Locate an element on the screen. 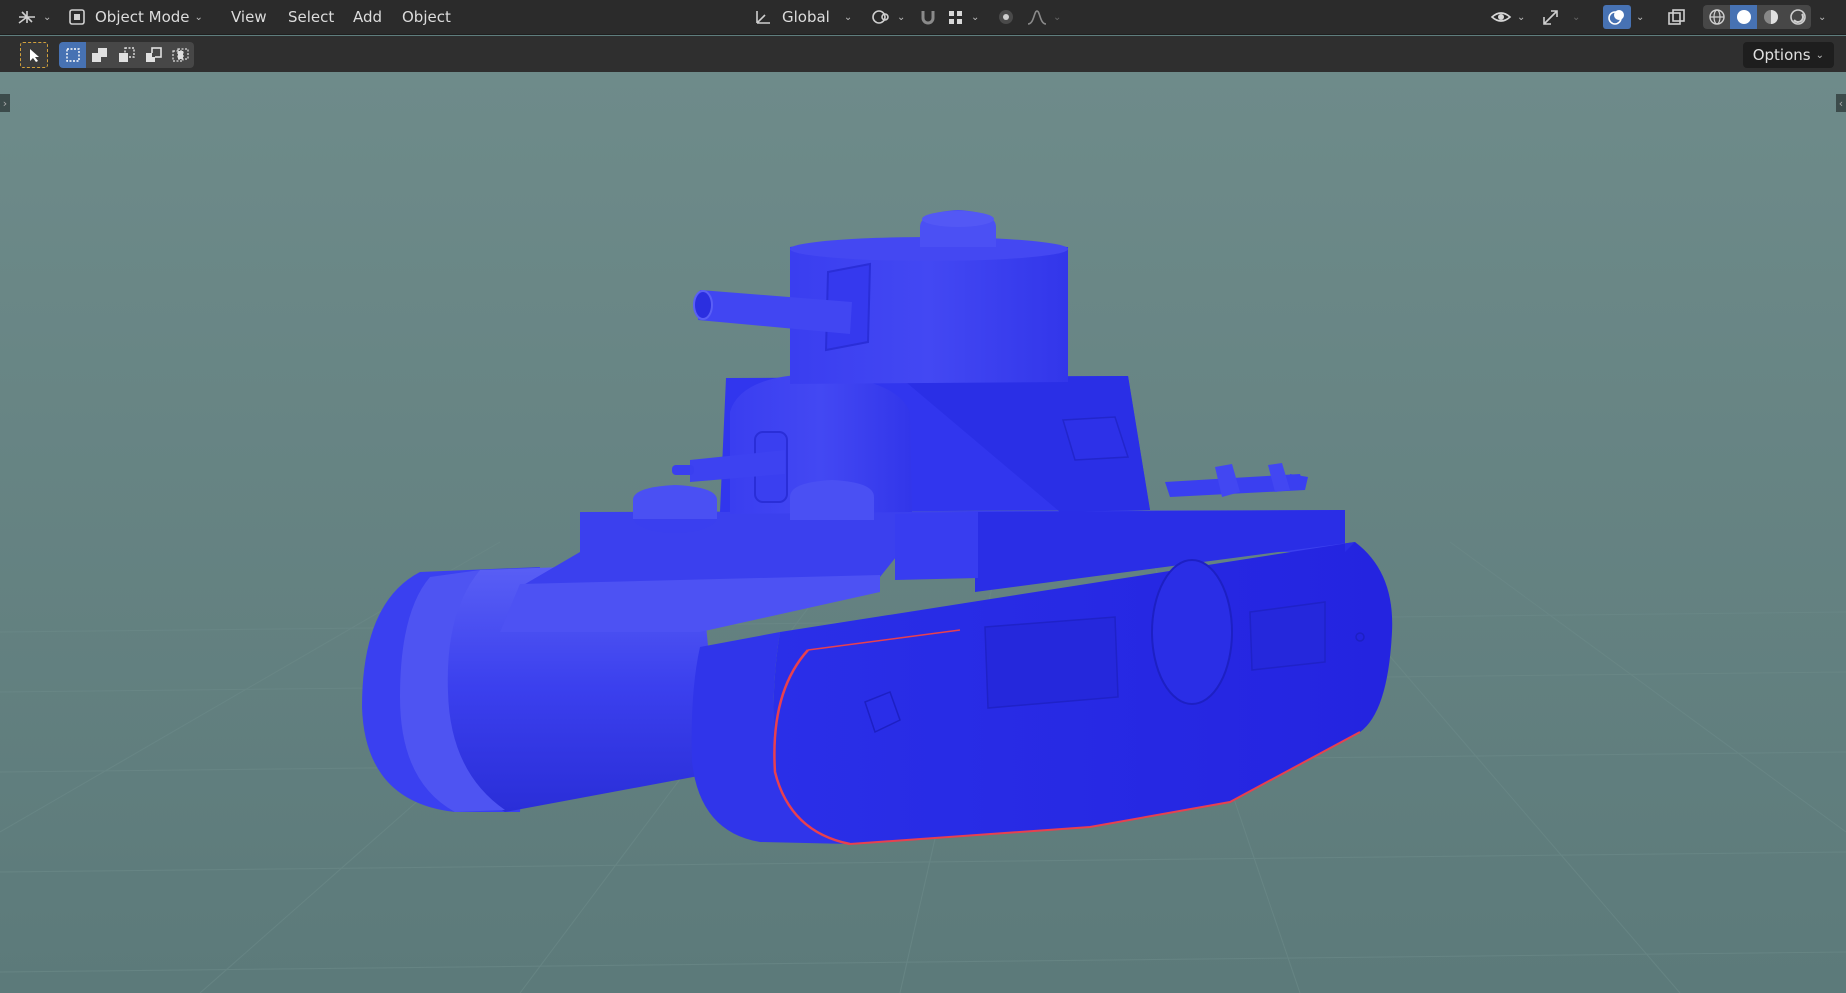  select-new-icon is located at coordinates (73, 55).